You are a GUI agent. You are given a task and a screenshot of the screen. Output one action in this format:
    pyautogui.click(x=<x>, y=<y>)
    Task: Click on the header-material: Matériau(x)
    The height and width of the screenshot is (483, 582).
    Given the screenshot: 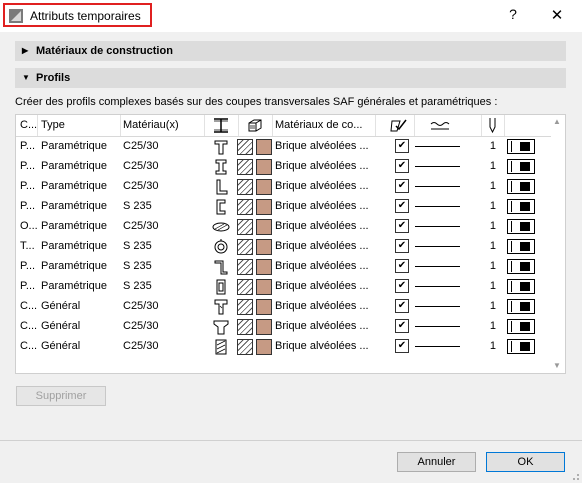 What is the action you would take?
    pyautogui.click(x=151, y=125)
    